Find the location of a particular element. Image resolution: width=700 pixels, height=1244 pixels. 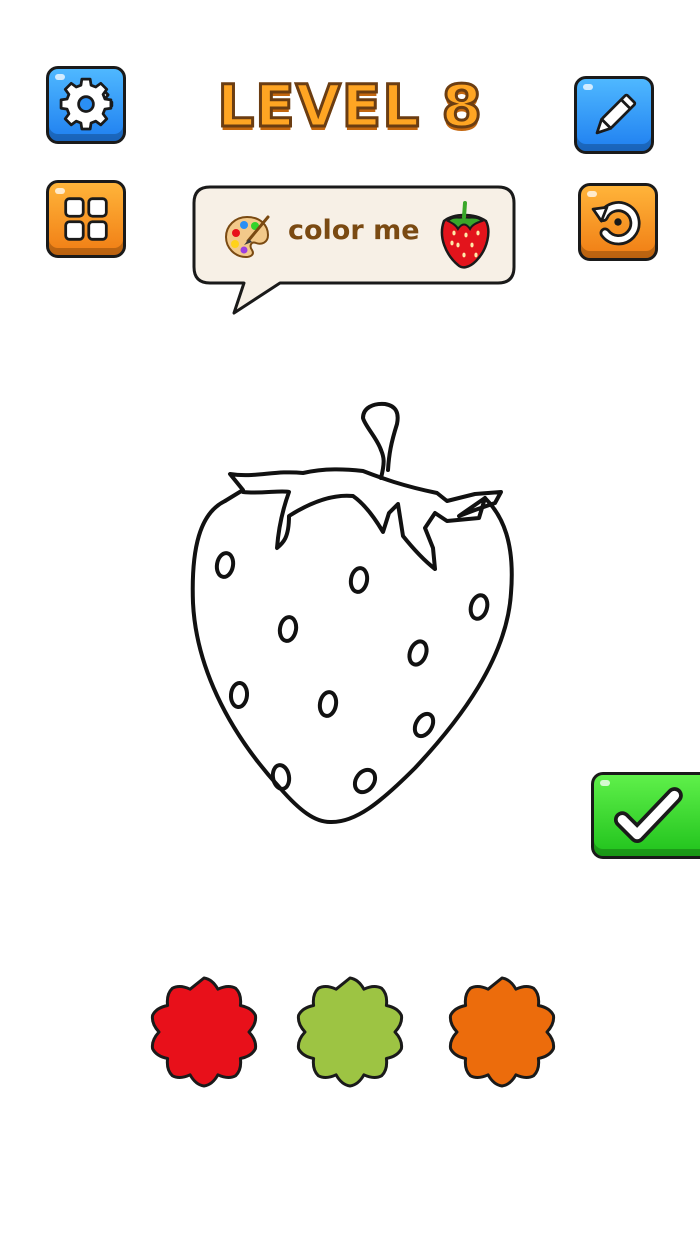

color-swatch-red is located at coordinates (204, 1032).